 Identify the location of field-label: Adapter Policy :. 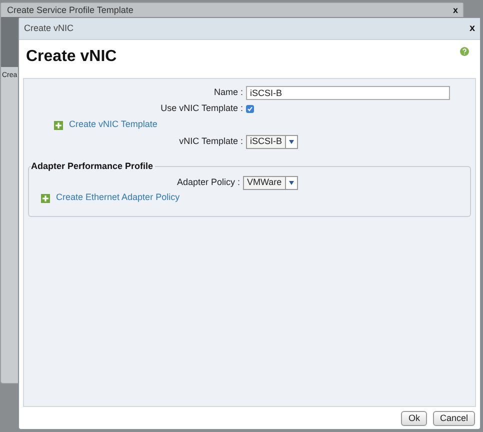
(208, 182).